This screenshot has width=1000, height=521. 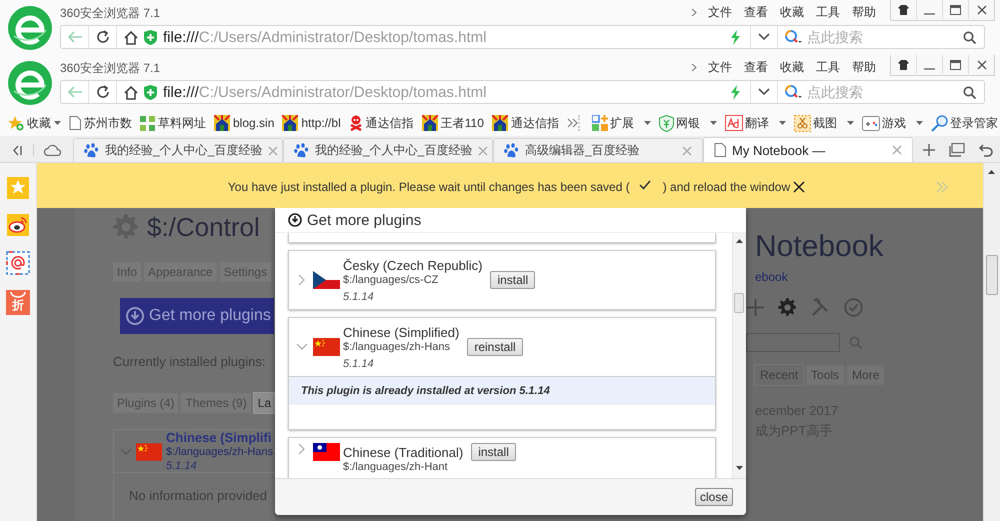 I want to click on collapse-sidebar-icon, so click(x=17, y=150).